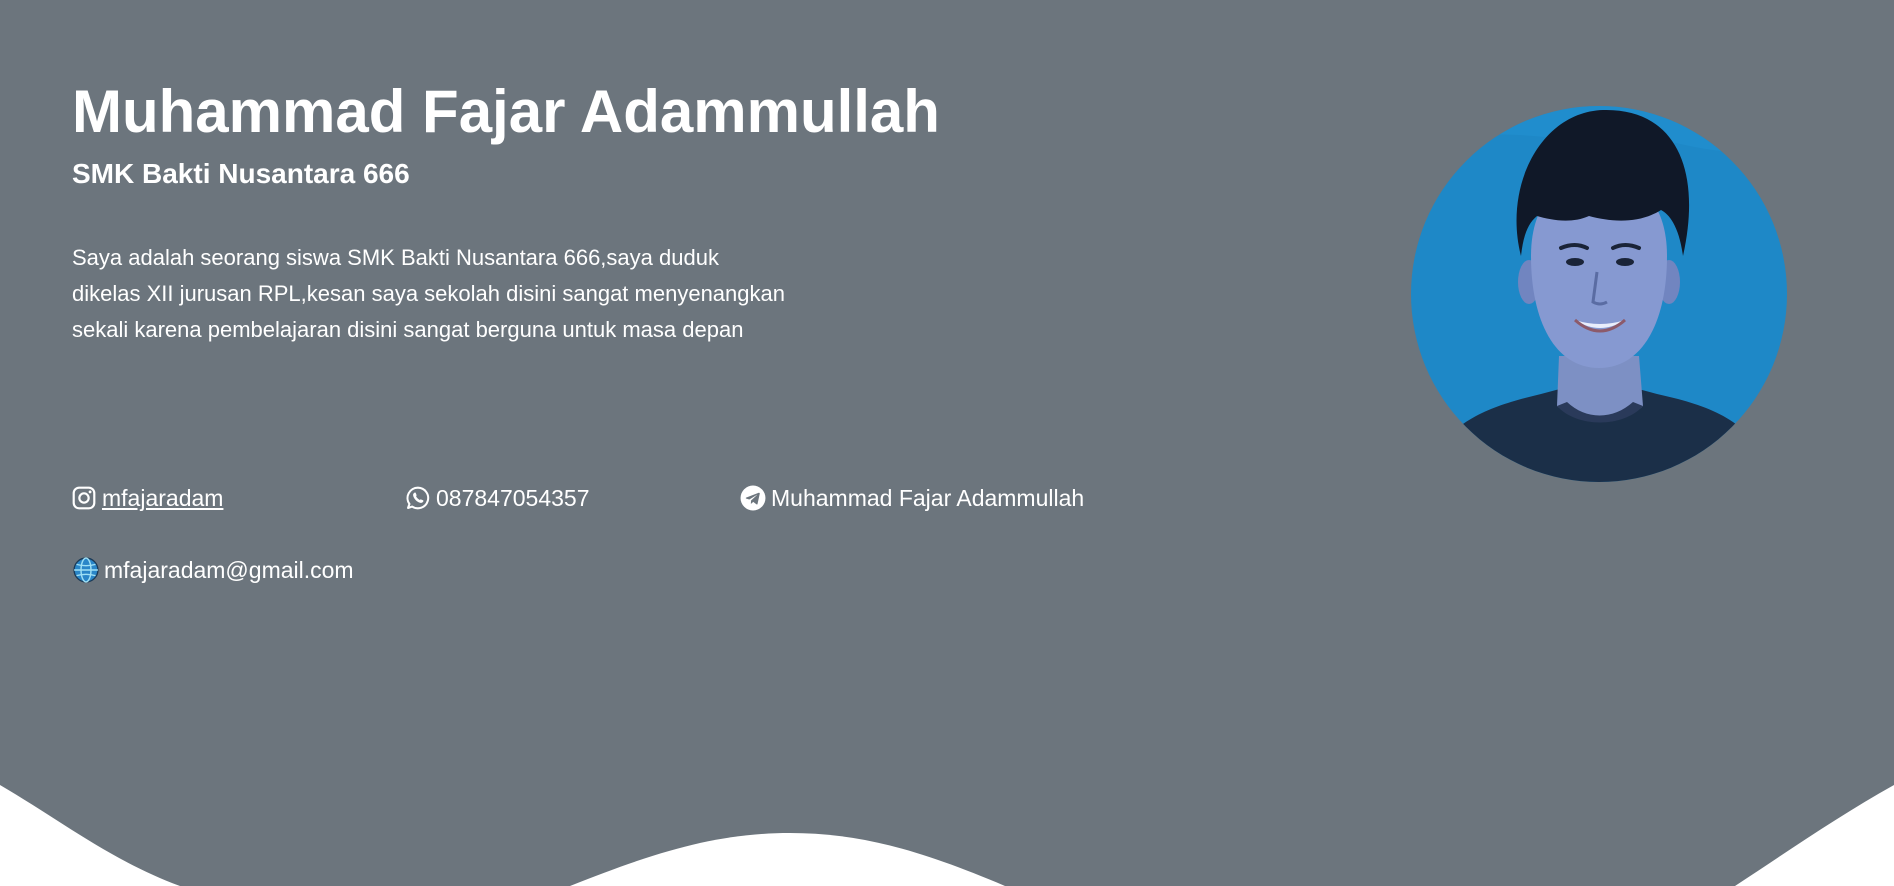  What do you see at coordinates (506, 111) in the screenshot?
I see `page-title: Muhammad Fajar Adammullah` at bounding box center [506, 111].